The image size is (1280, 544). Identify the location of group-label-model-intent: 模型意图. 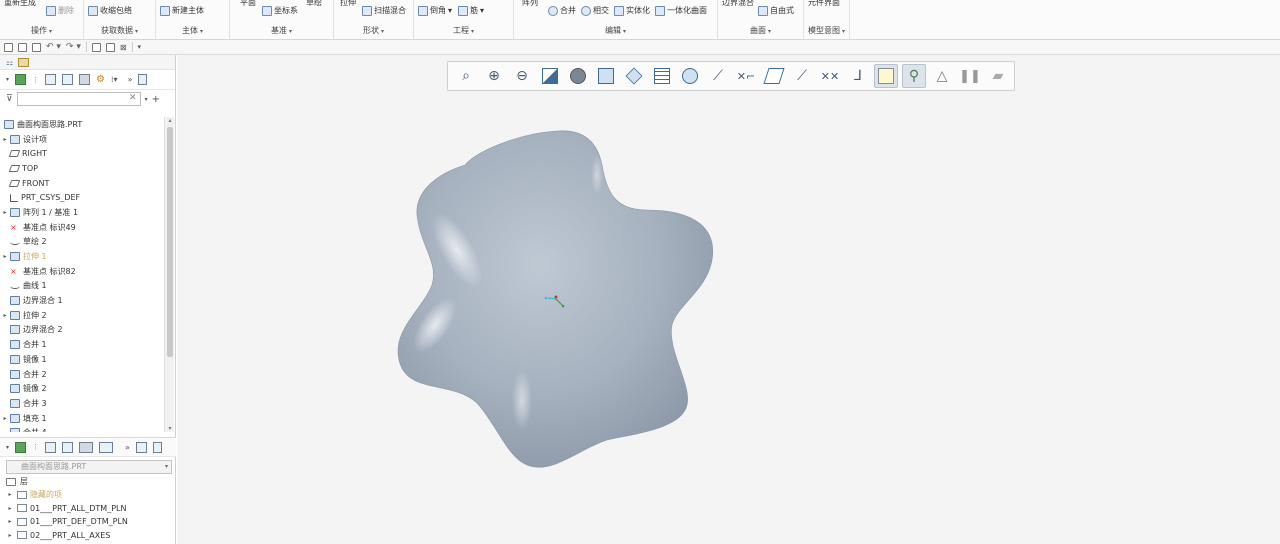
(826, 30).